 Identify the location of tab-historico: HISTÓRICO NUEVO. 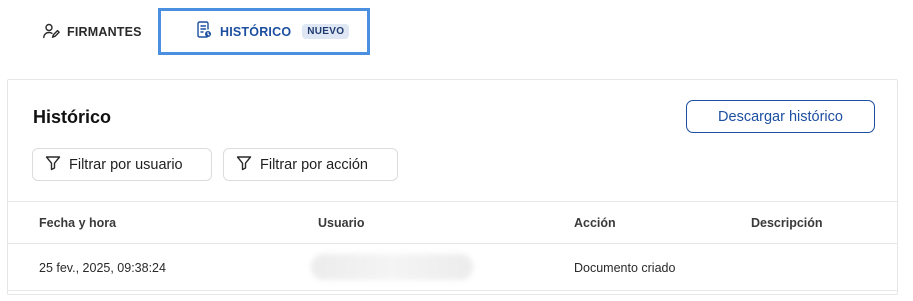
(264, 31).